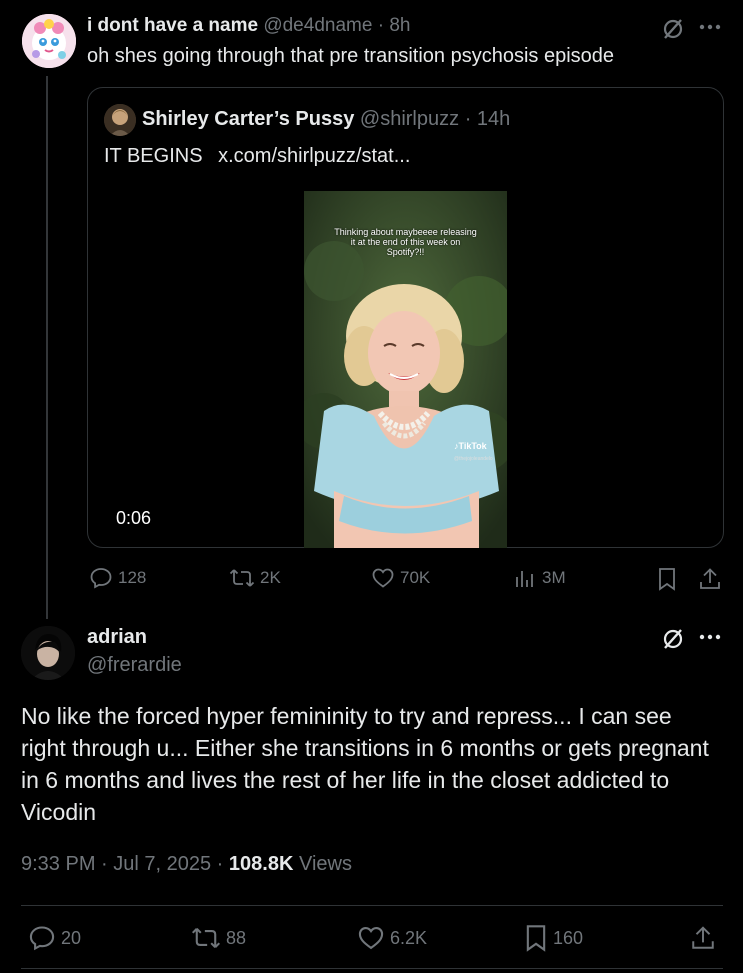 This screenshot has height=973, width=743. Describe the element at coordinates (470, 446) in the screenshot. I see `tiktok-watermark: ♪TikTok` at that location.